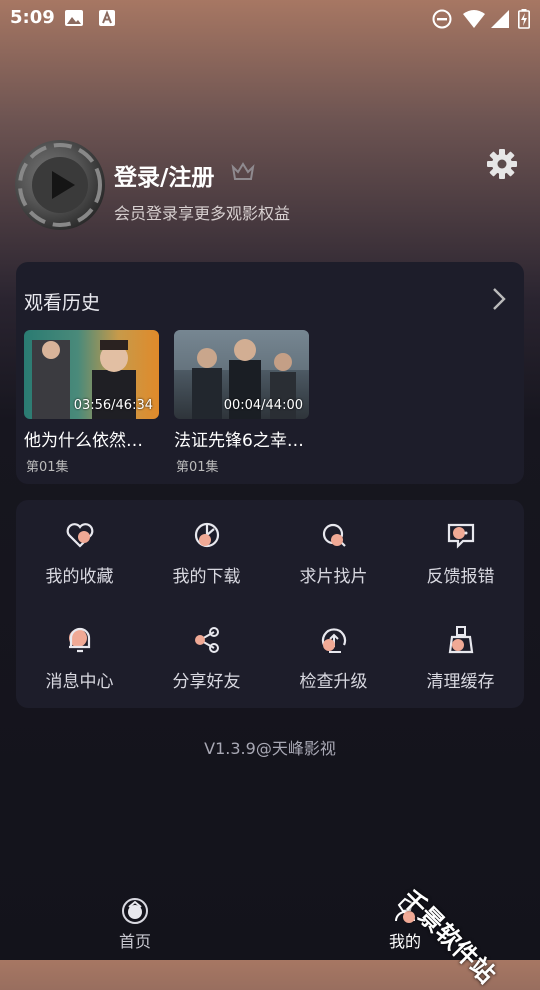 This screenshot has height=990, width=540. Describe the element at coordinates (333, 682) in the screenshot. I see `menu-label: 检查升级` at that location.